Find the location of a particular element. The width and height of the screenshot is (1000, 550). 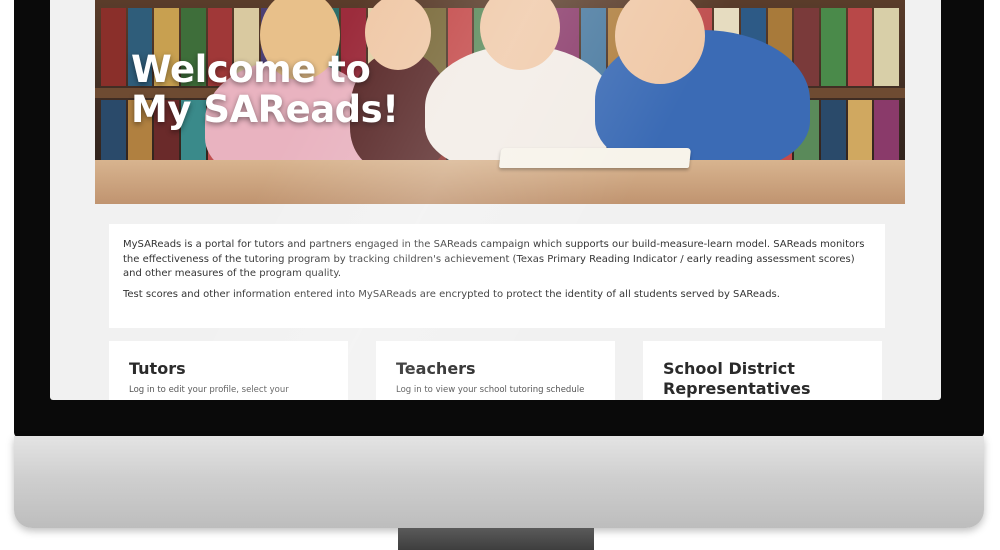

hero-title-line-2: My SAReads! is located at coordinates (265, 109).